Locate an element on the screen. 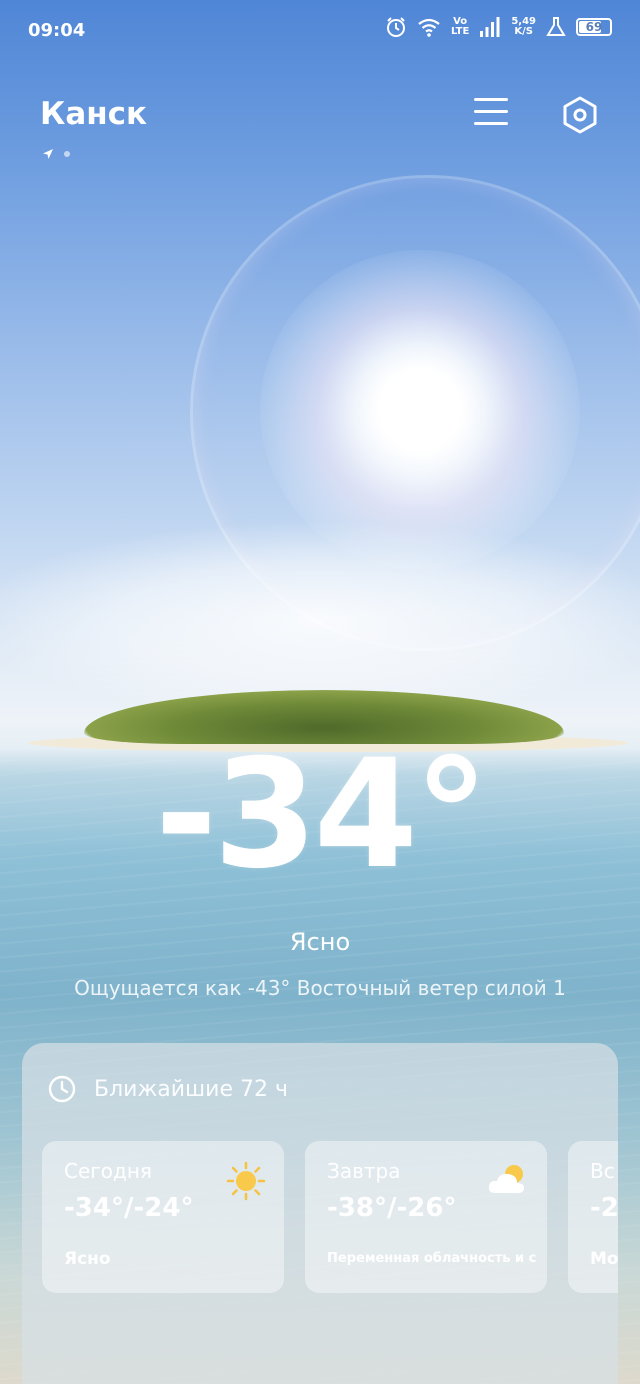 The image size is (640, 1384). day-name: Вс is located at coordinates (602, 1171).